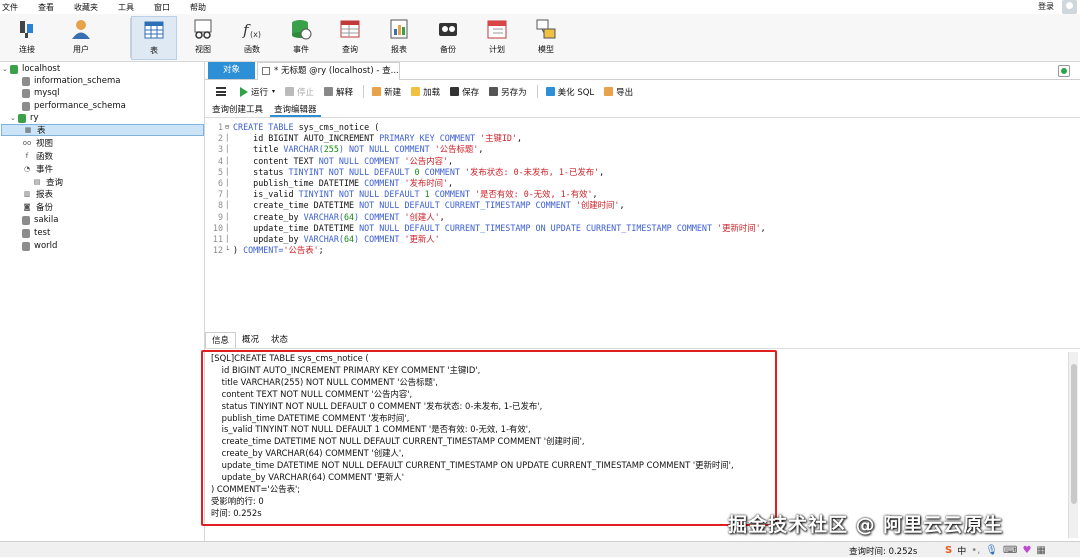  I want to click on toolbox-icon: ▦, so click(1040, 550).